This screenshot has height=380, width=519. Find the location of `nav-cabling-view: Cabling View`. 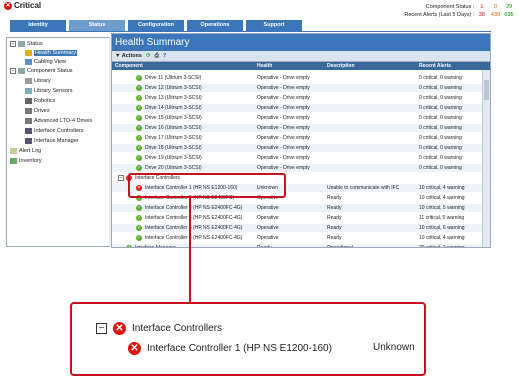

nav-cabling-view: Cabling View is located at coordinates (45, 62).